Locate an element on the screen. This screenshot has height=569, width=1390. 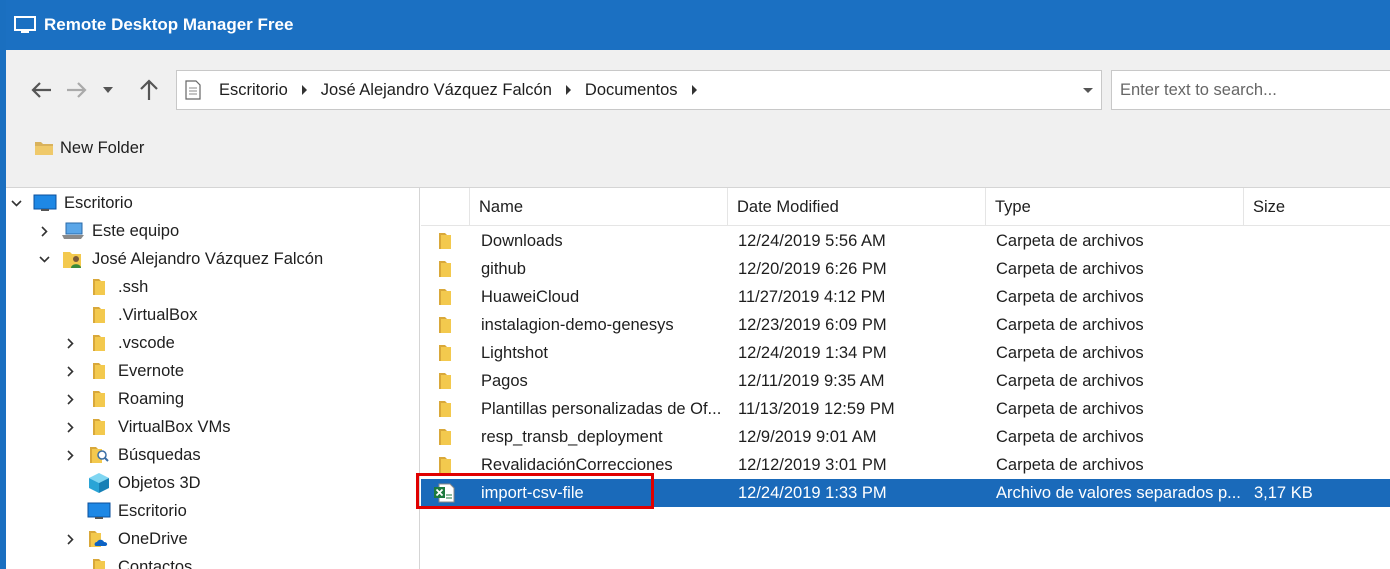
arrow-up-icon is located at coordinates (149, 89).